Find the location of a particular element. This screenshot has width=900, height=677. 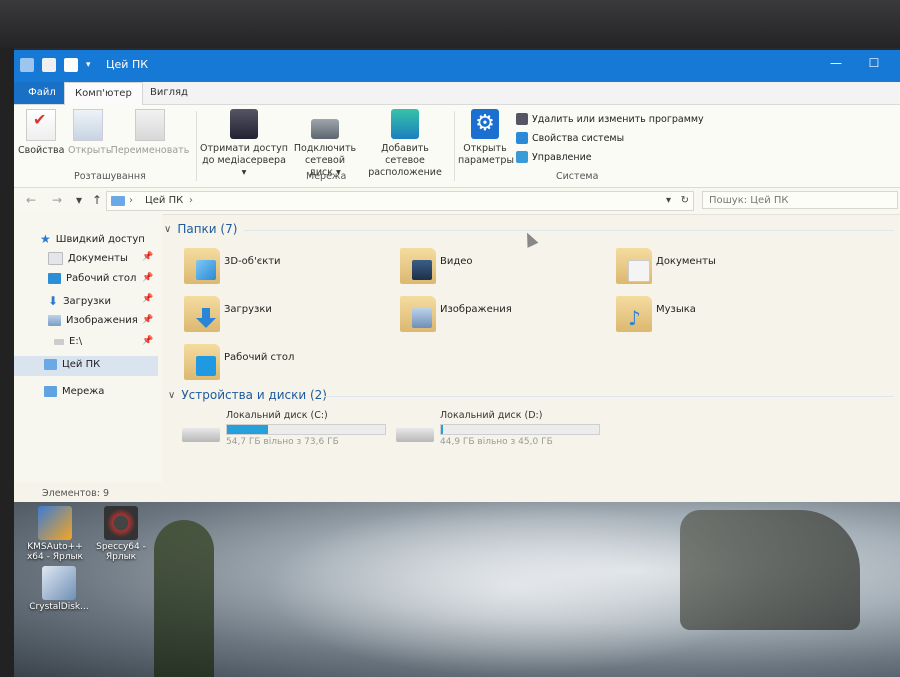

ribbon-tabs: Файл Комп'ютер Вигляд is located at coordinates (457, 93).